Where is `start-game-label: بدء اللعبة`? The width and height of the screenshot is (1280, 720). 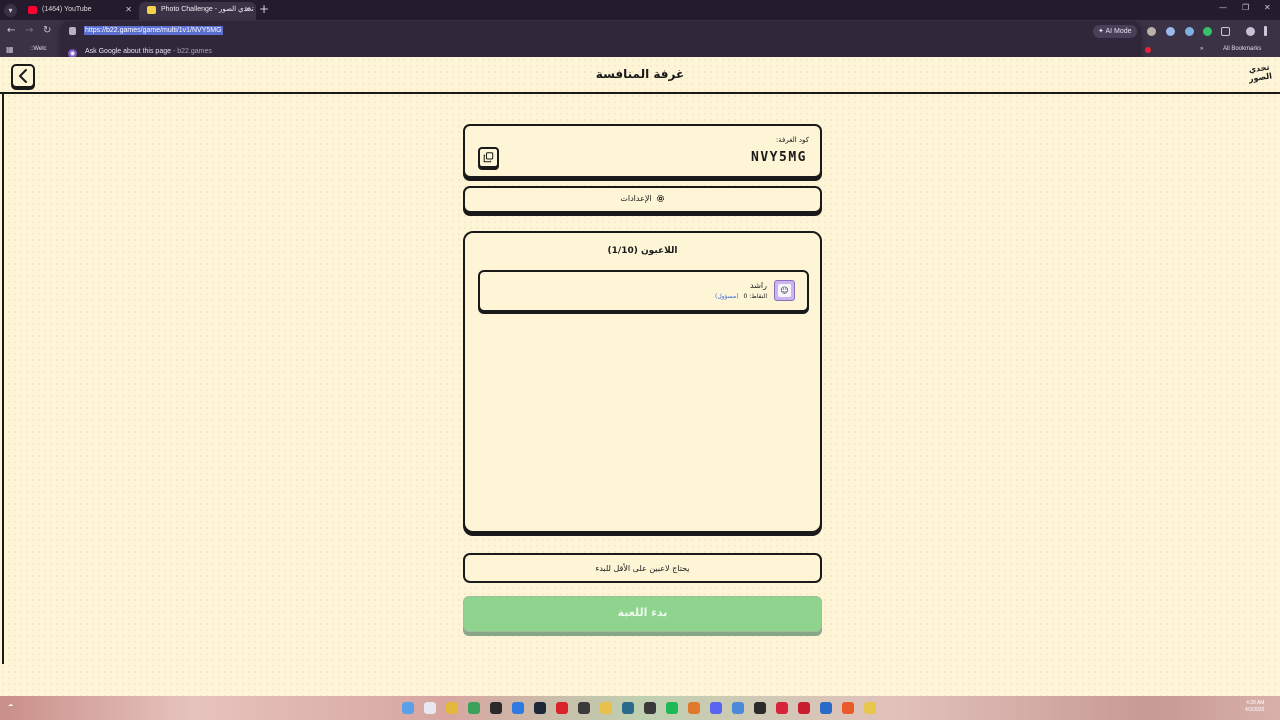 start-game-label: بدء اللعبة is located at coordinates (642, 612).